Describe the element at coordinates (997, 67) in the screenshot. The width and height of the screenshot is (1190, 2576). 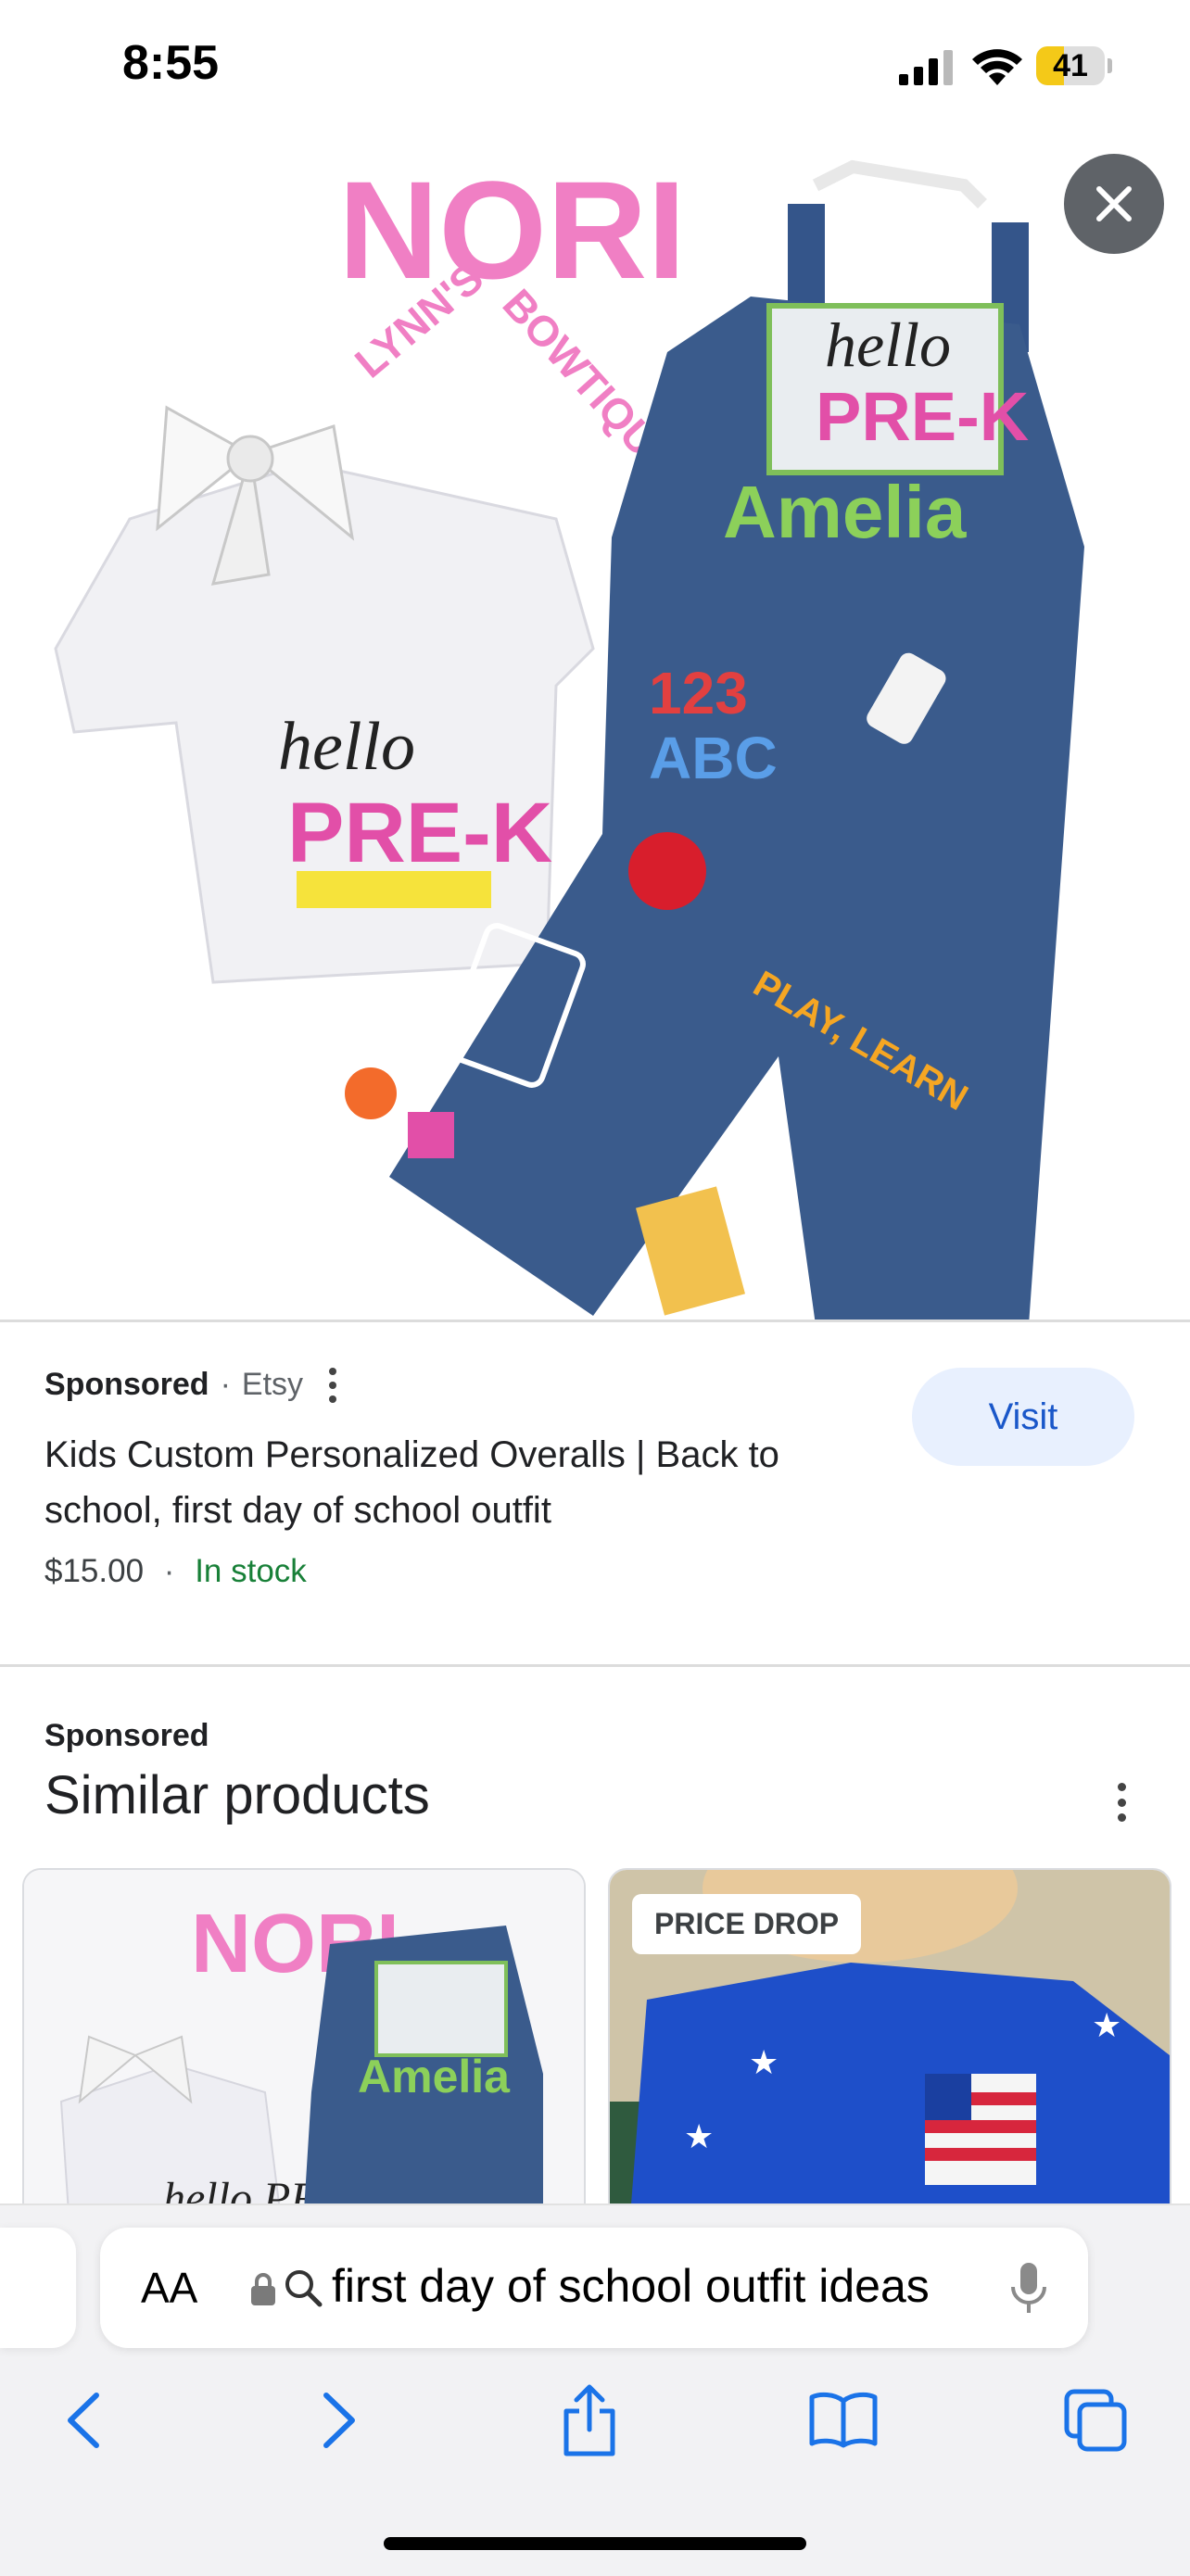
I see `wifi-icon` at that location.